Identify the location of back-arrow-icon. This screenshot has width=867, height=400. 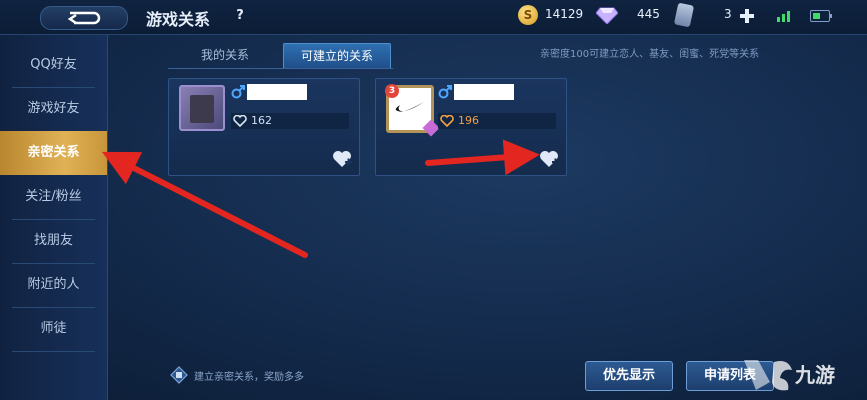
(84, 18).